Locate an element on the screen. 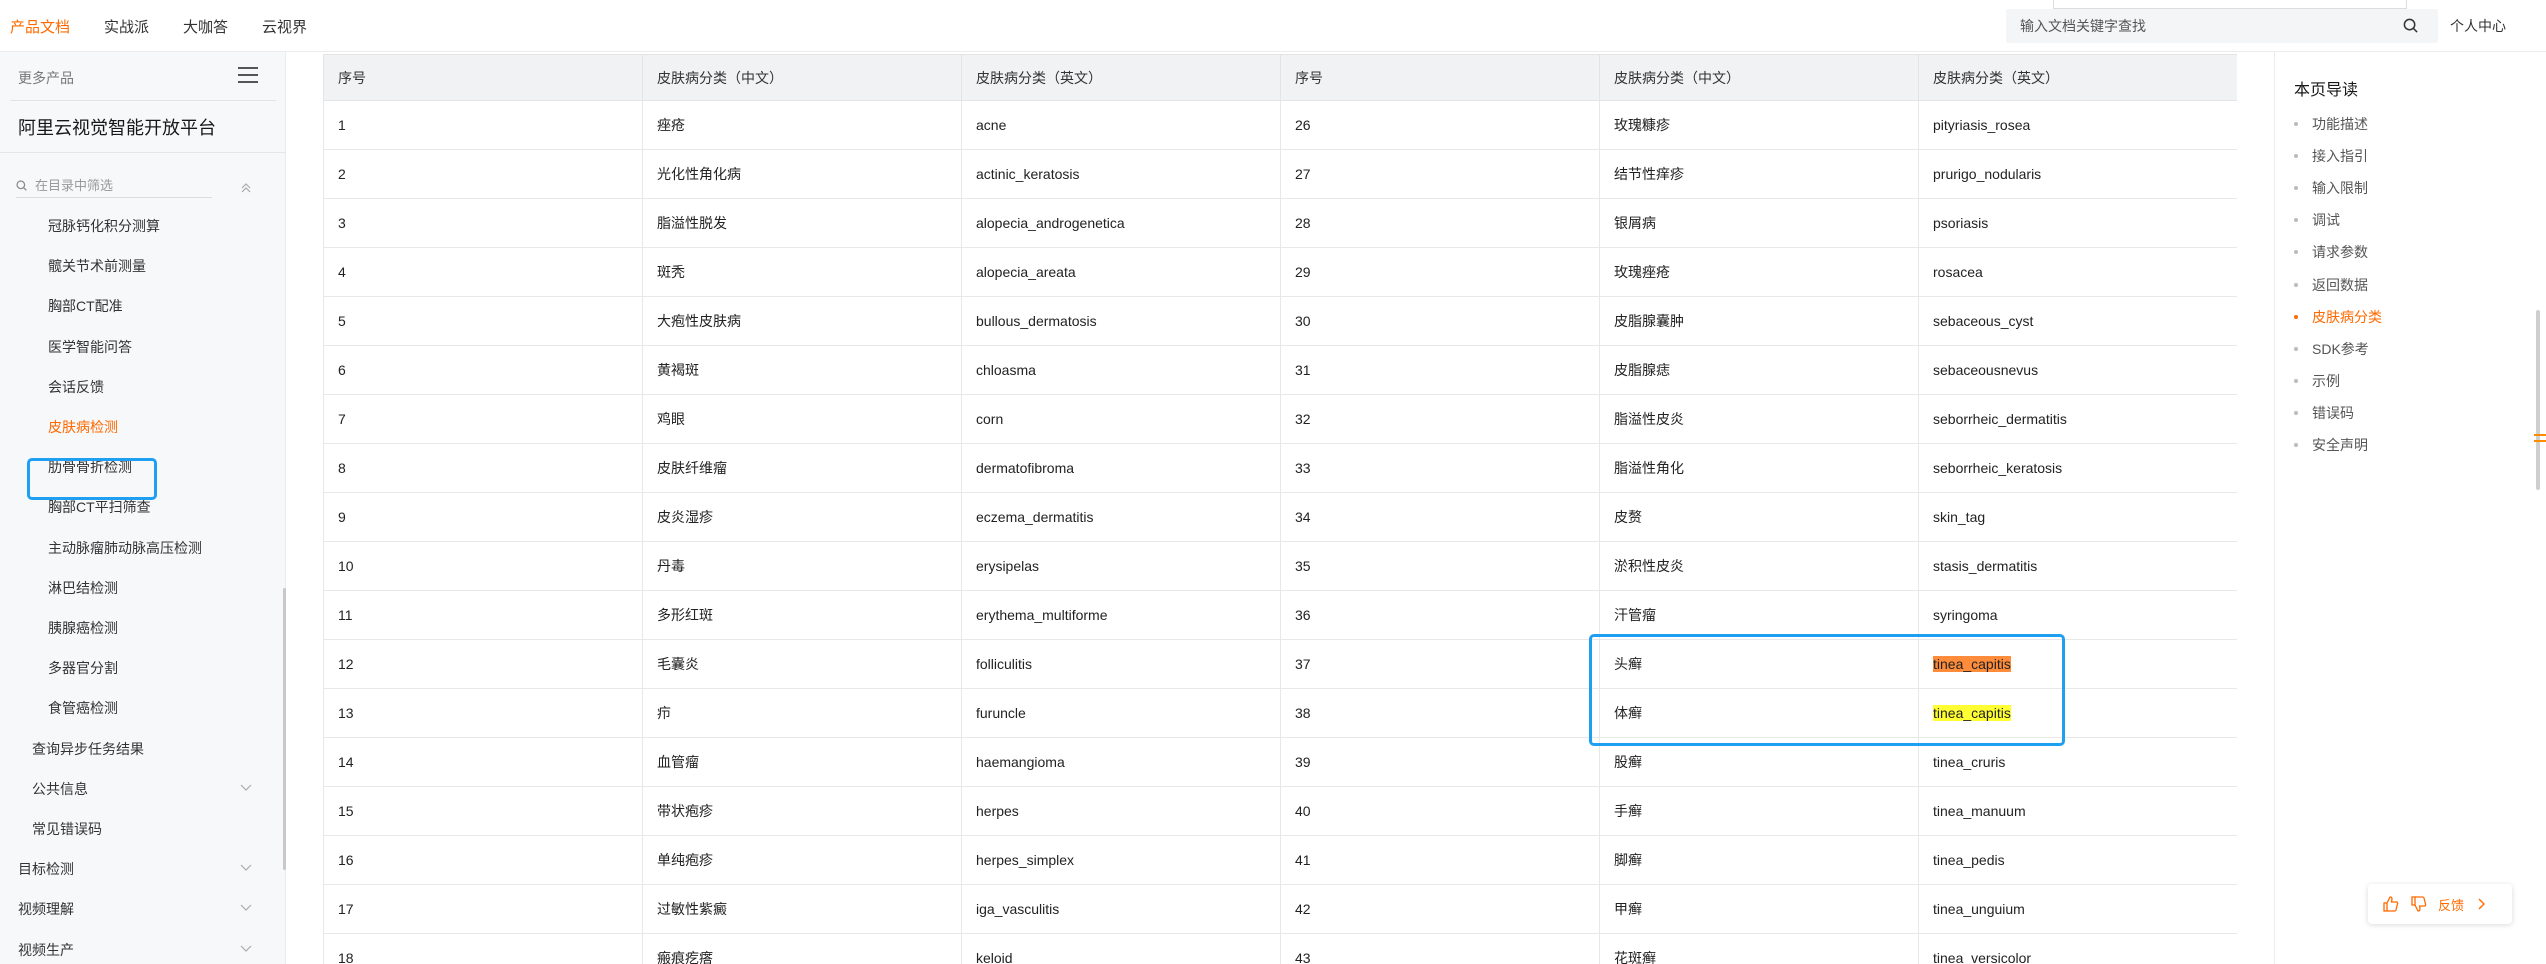 Image resolution: width=2546 pixels, height=964 pixels. table-cell: tinea_cruris is located at coordinates (2077, 762).